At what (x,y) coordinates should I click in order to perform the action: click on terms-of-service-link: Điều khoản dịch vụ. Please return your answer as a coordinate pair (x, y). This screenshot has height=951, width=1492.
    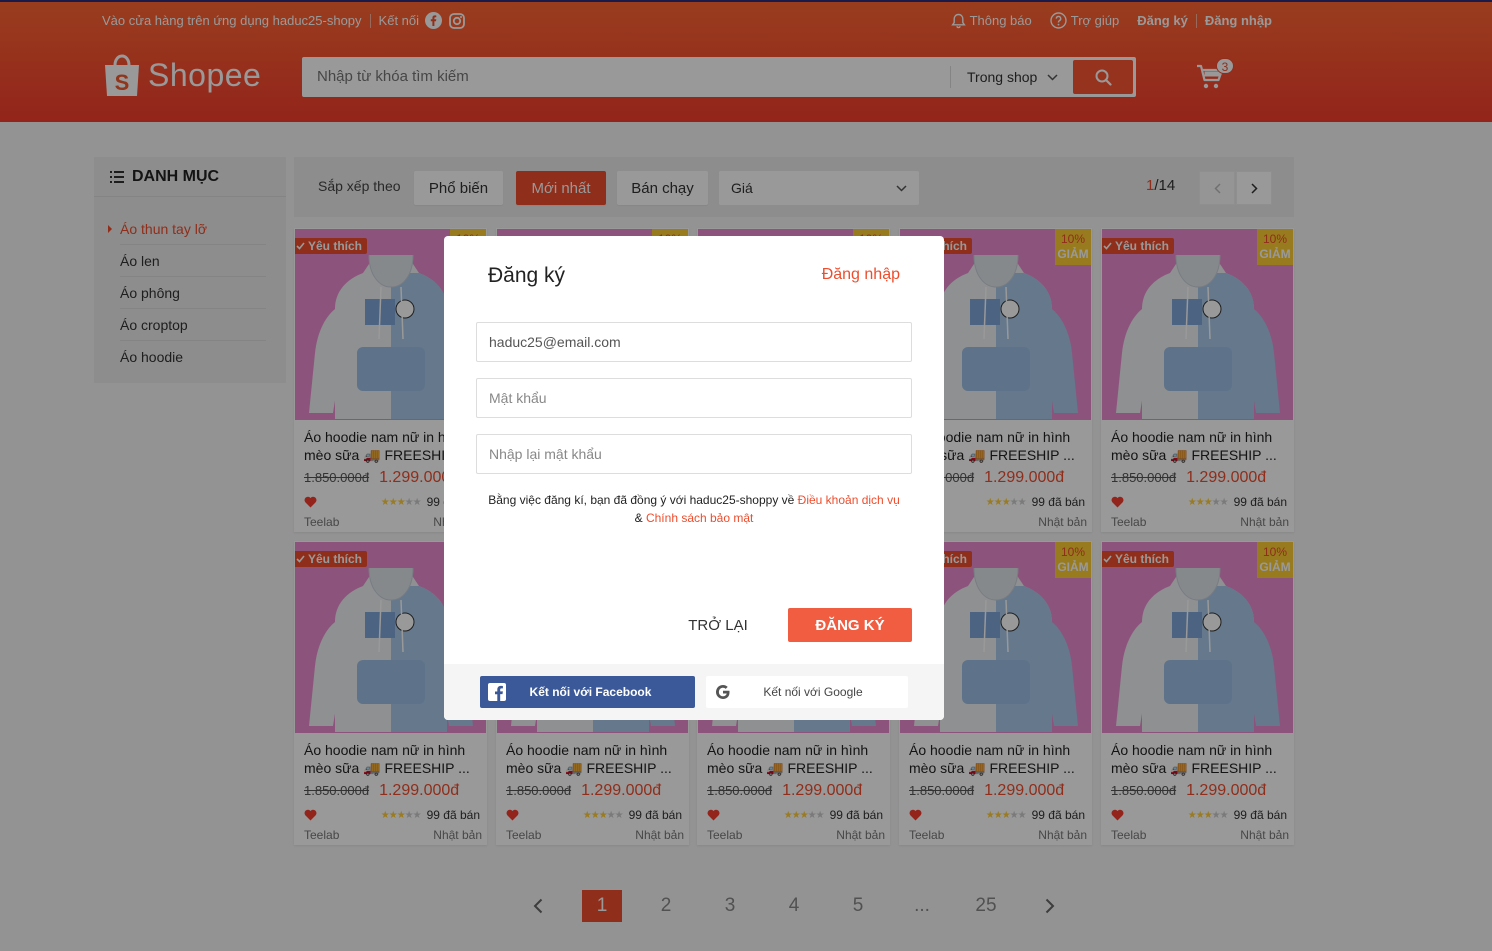
    Looking at the image, I should click on (849, 500).